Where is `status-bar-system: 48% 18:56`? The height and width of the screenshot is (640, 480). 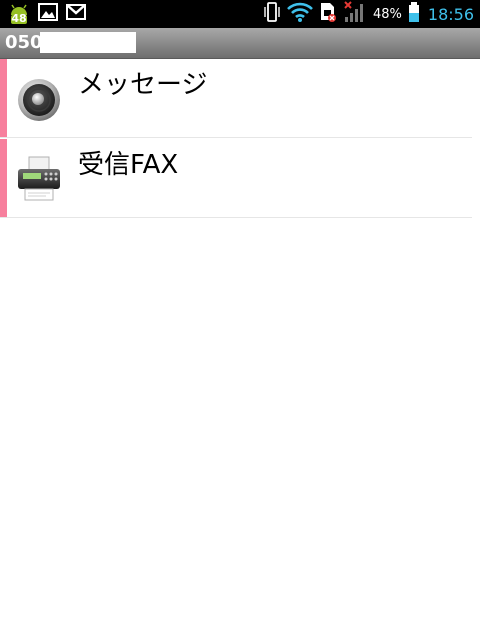 status-bar-system: 48% 18:56 is located at coordinates (368, 14).